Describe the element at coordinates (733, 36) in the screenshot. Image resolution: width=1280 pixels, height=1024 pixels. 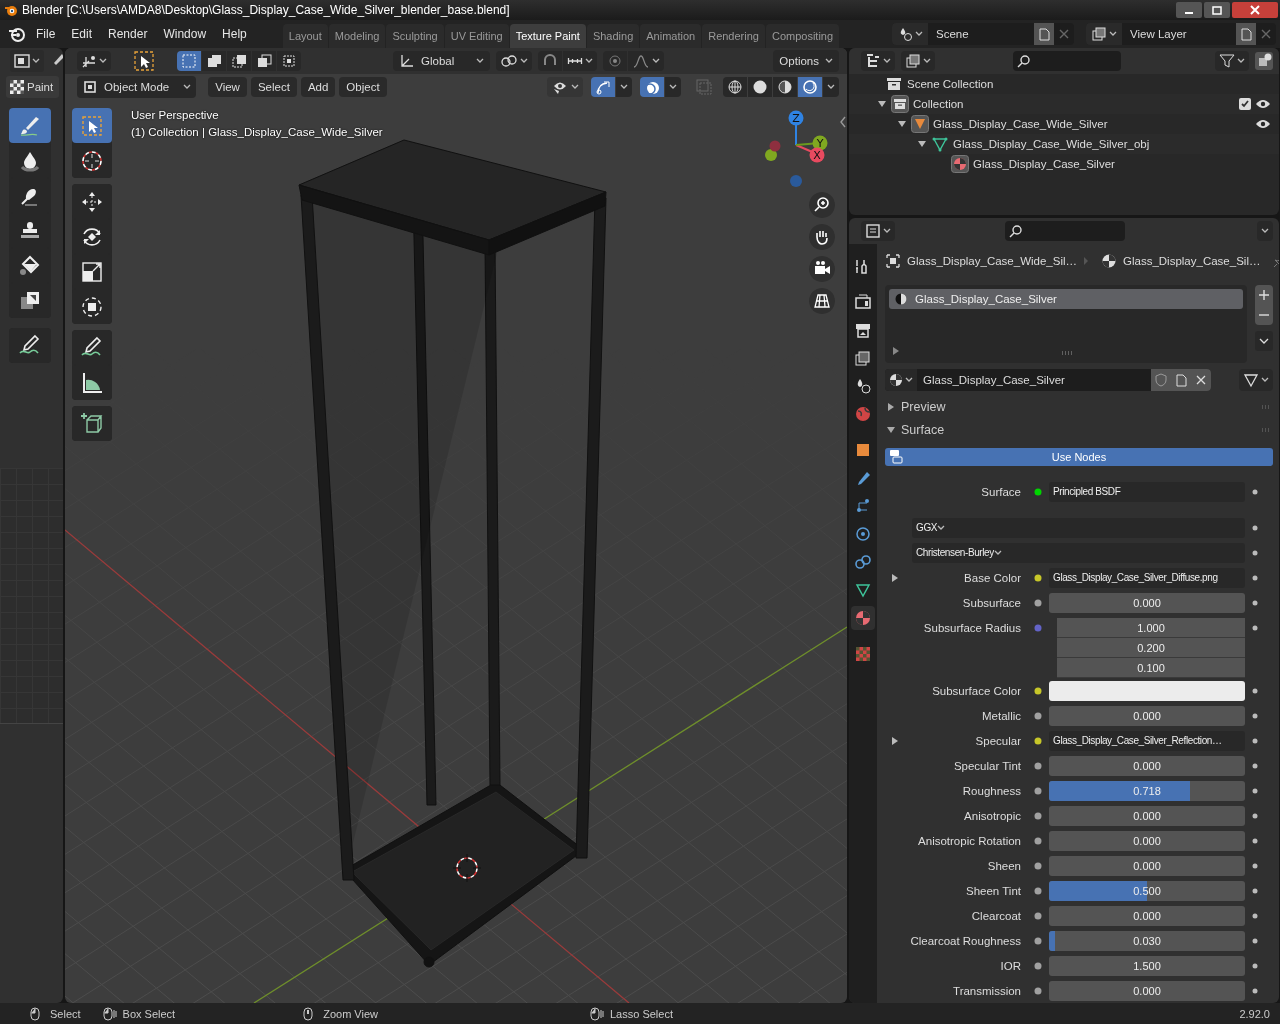
I see `workspace-tab: Rendering` at that location.